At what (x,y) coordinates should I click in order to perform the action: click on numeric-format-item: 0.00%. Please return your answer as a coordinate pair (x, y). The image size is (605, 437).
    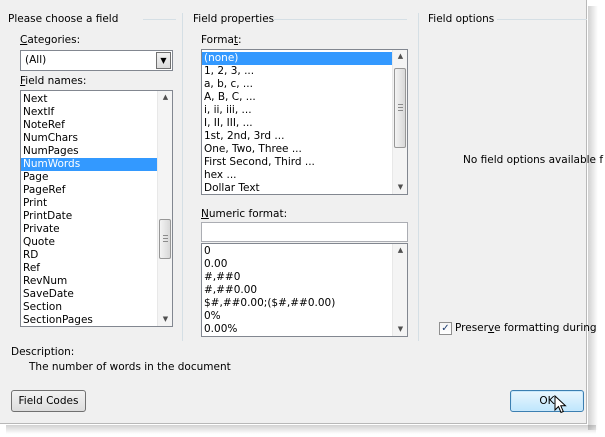
    Looking at the image, I should click on (297, 329).